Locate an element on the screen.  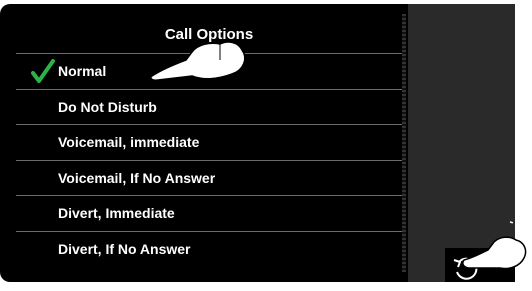
option-label: Divert, If No Answer is located at coordinates (124, 248).